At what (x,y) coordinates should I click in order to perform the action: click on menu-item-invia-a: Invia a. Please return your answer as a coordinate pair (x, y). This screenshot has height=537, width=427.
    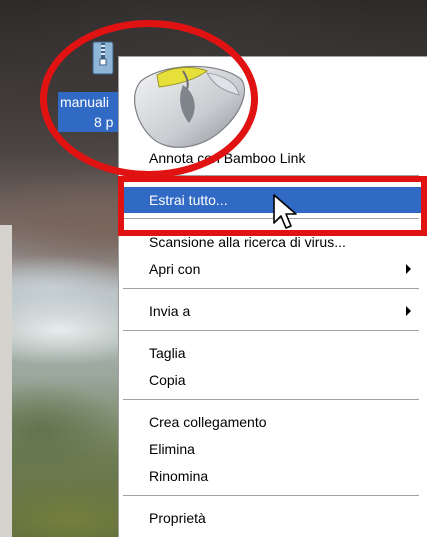
    Looking at the image, I should click on (272, 311).